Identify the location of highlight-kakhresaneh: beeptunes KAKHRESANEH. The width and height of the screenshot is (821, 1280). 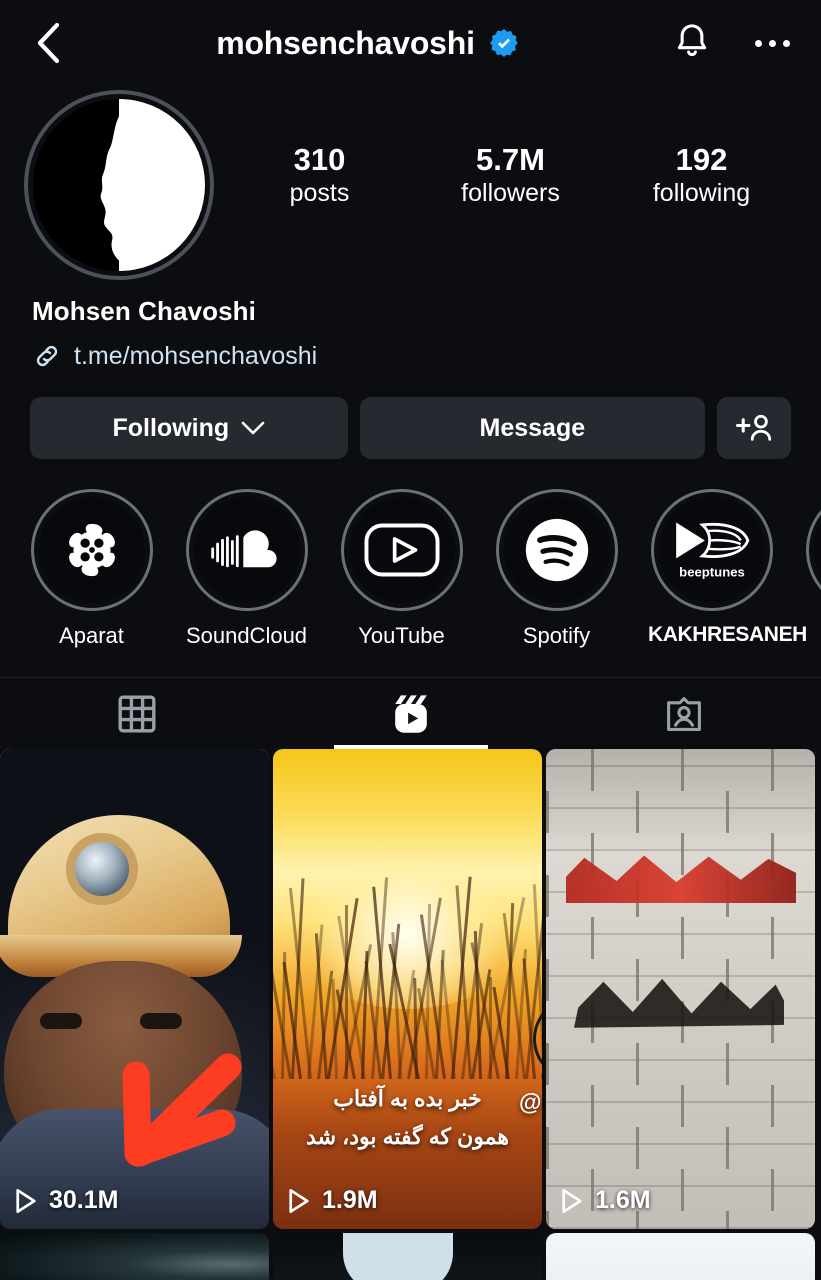
(727, 569).